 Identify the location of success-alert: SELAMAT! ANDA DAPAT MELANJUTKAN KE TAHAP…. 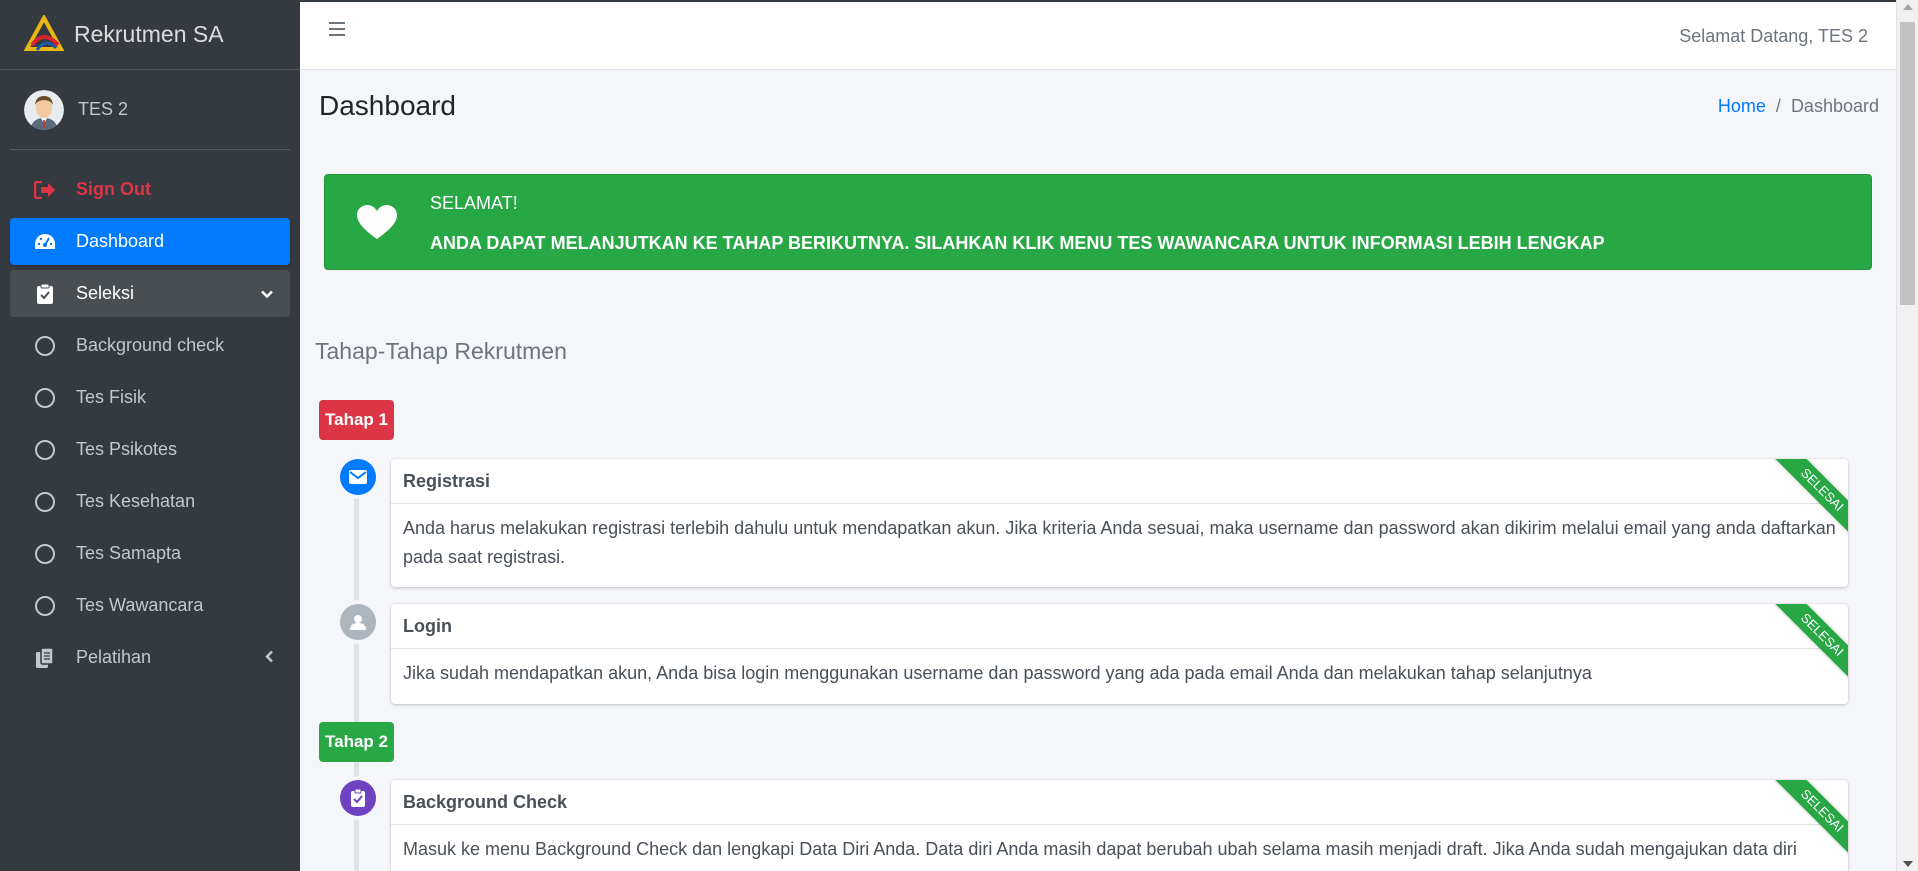
(1098, 222).